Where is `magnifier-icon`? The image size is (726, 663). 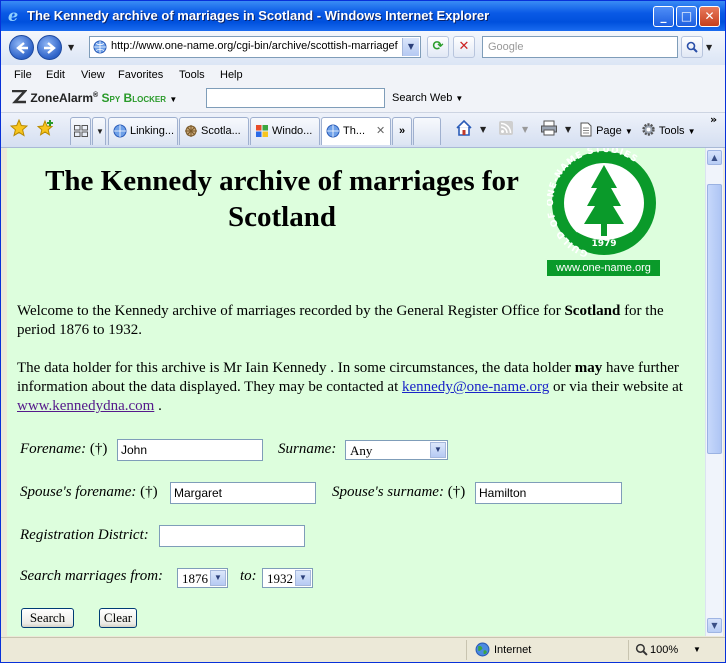
magnifier-icon is located at coordinates (692, 47).